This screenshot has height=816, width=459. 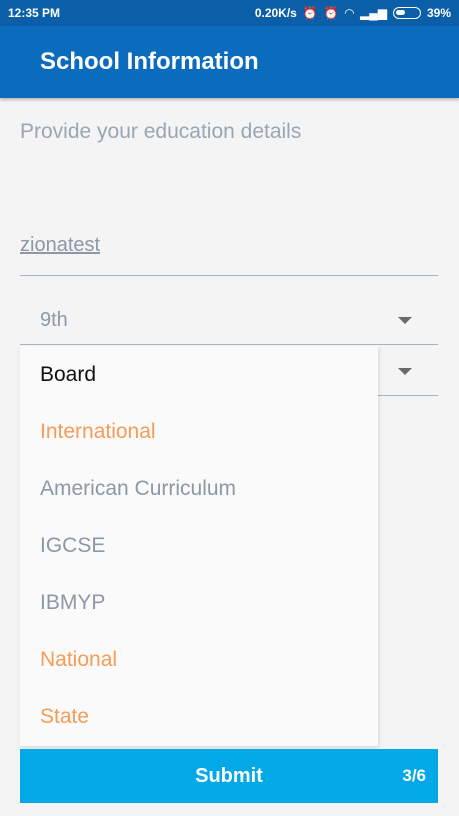 I want to click on status-indicators: 0.20K/s ⏰ ⏰ ◠ ▂▄▆ 39%, so click(x=353, y=13).